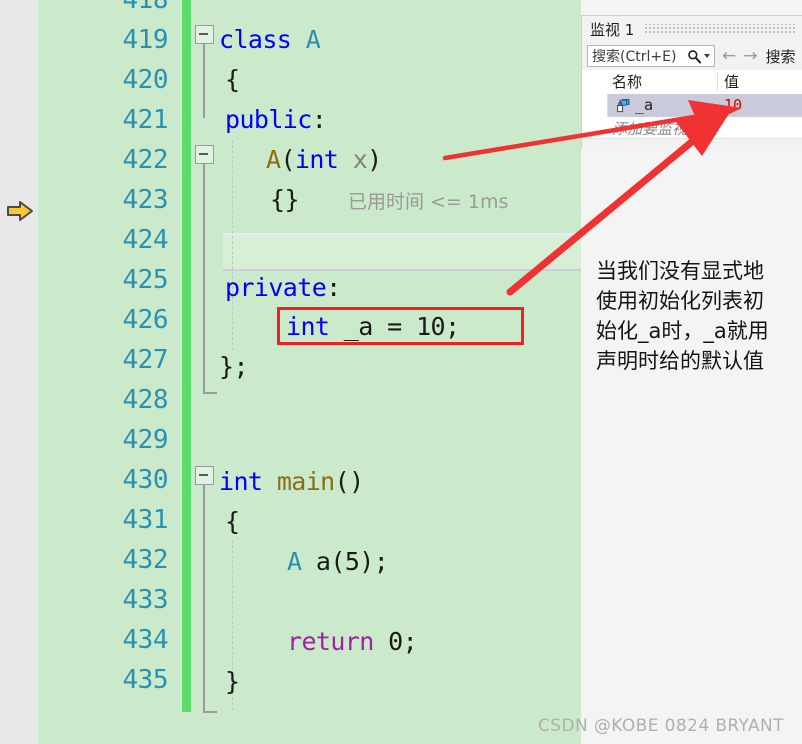 The height and width of the screenshot is (744, 802). Describe the element at coordinates (145, 160) in the screenshot. I see `line-number: 422` at that location.